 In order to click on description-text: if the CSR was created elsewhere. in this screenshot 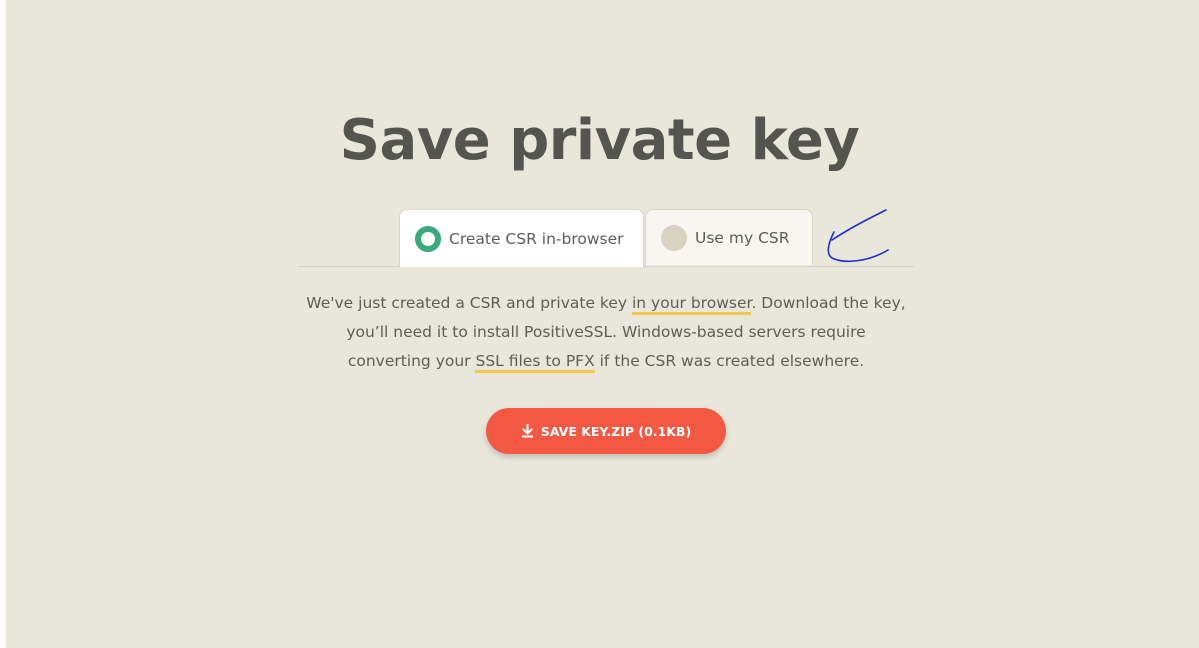, I will do `click(729, 361)`.